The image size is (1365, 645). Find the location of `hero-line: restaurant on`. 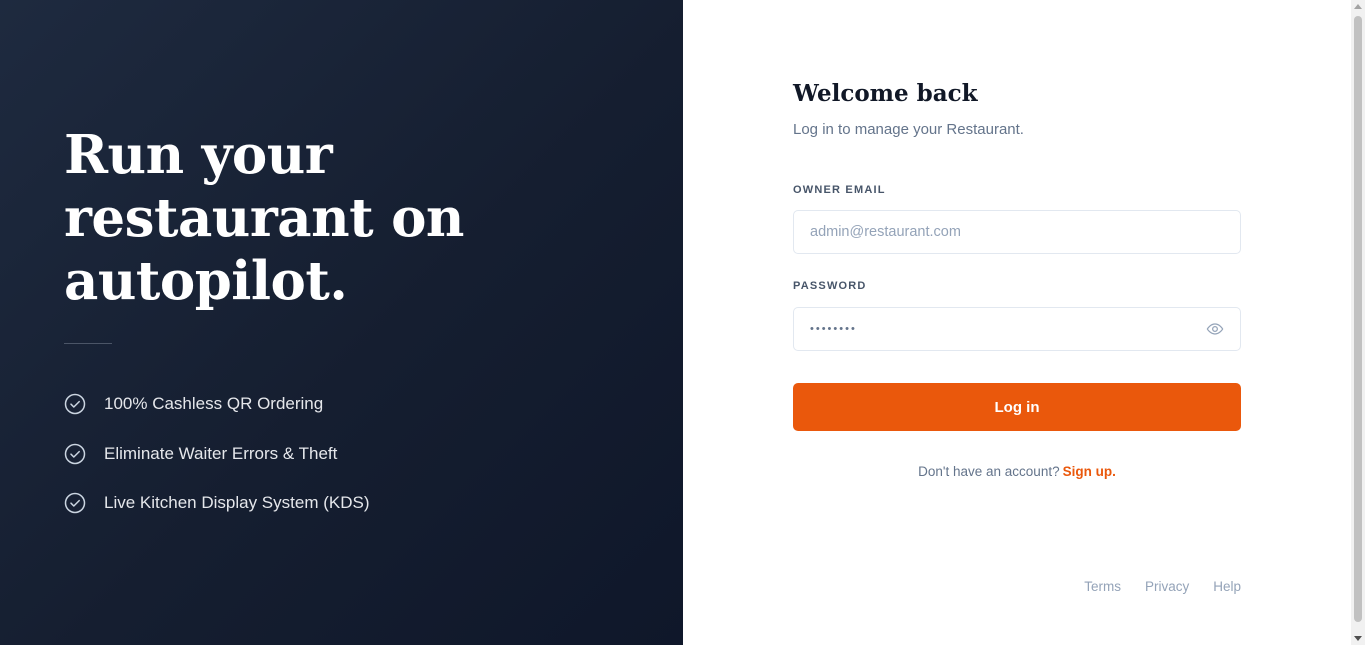

hero-line: restaurant on is located at coordinates (264, 218).